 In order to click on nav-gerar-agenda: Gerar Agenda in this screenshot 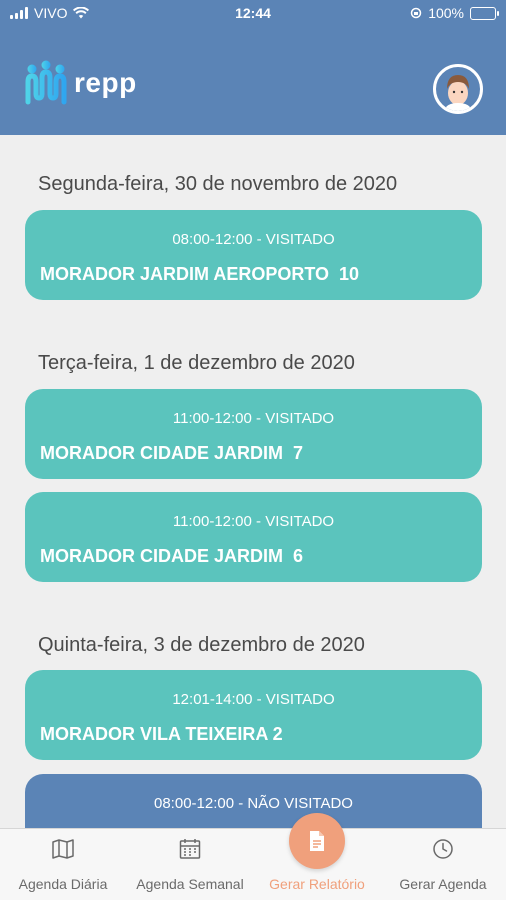, I will do `click(443, 864)`.